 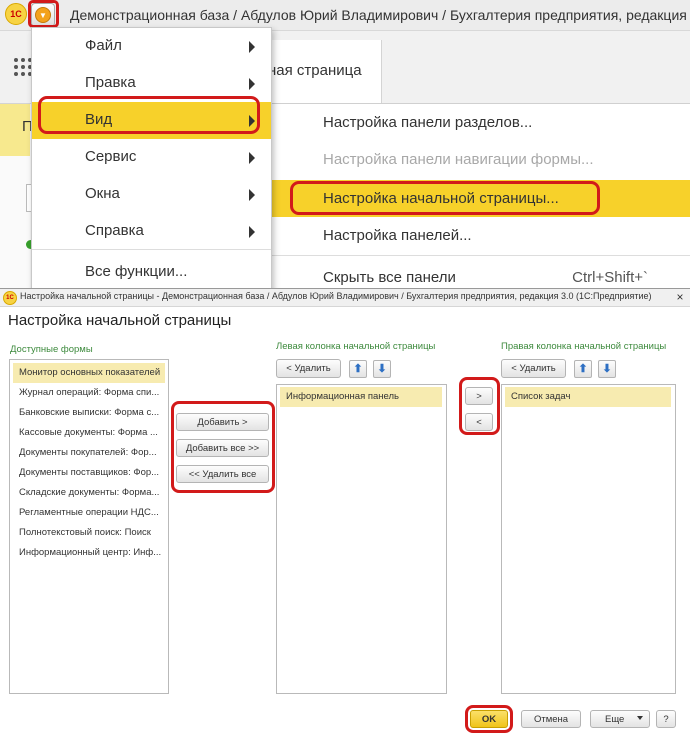 What do you see at coordinates (584, 346) in the screenshot?
I see `right-column-title: Правая колонка начальной страницы` at bounding box center [584, 346].